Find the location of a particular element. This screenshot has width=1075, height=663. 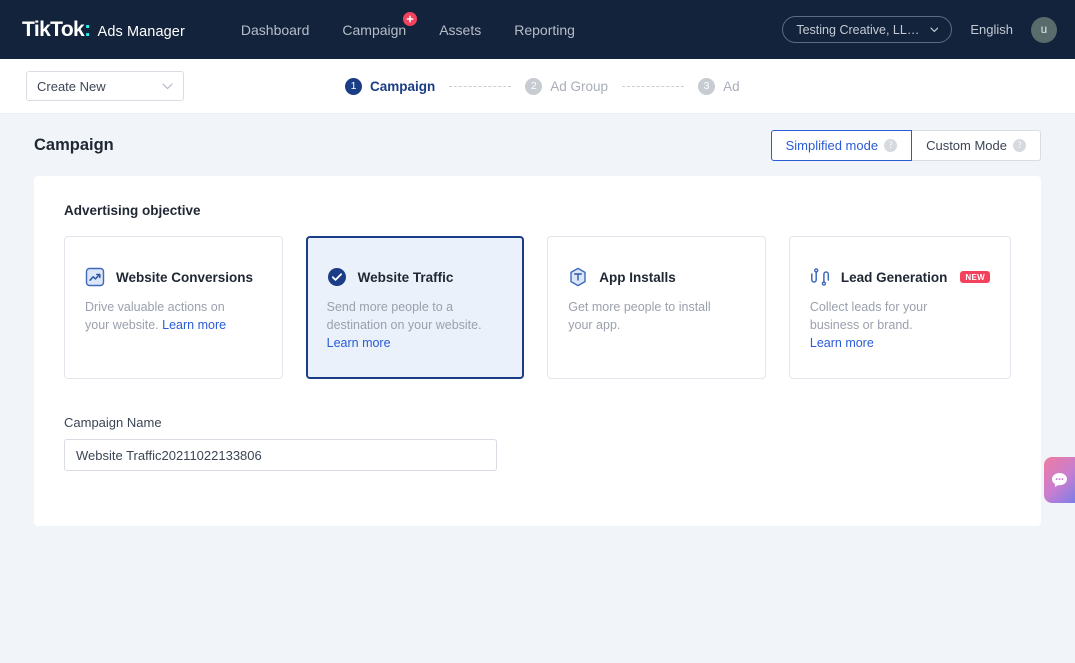

ads-manager-label: Ads Manager is located at coordinates (141, 31).